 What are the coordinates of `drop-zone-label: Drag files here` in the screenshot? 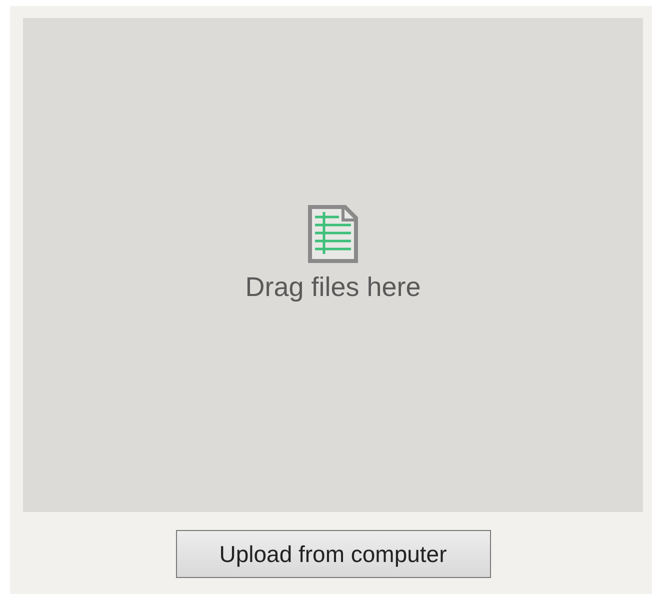 It's located at (333, 287).